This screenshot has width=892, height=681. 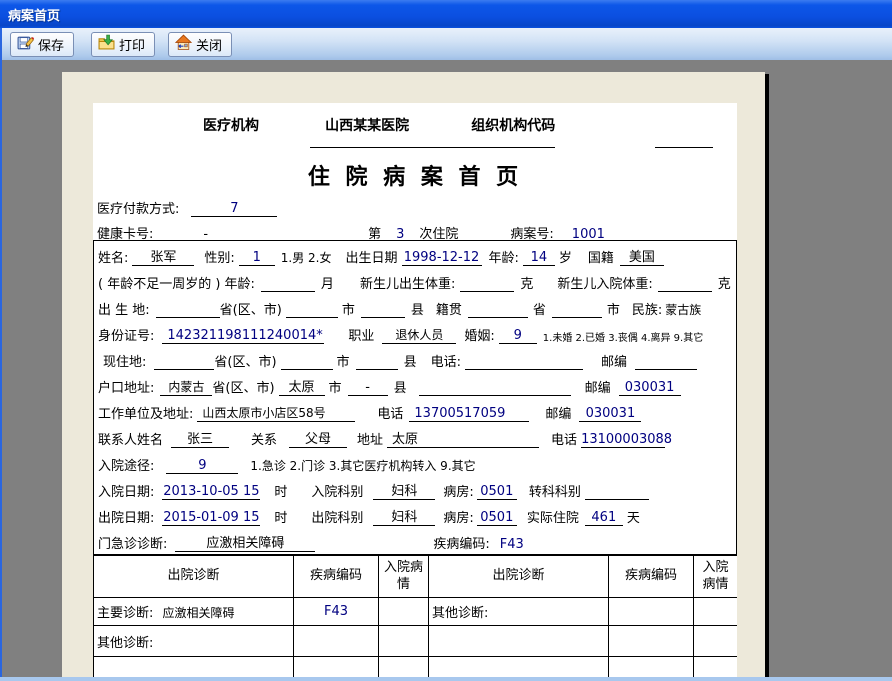 I want to click on county-label: 县, so click(x=417, y=310).